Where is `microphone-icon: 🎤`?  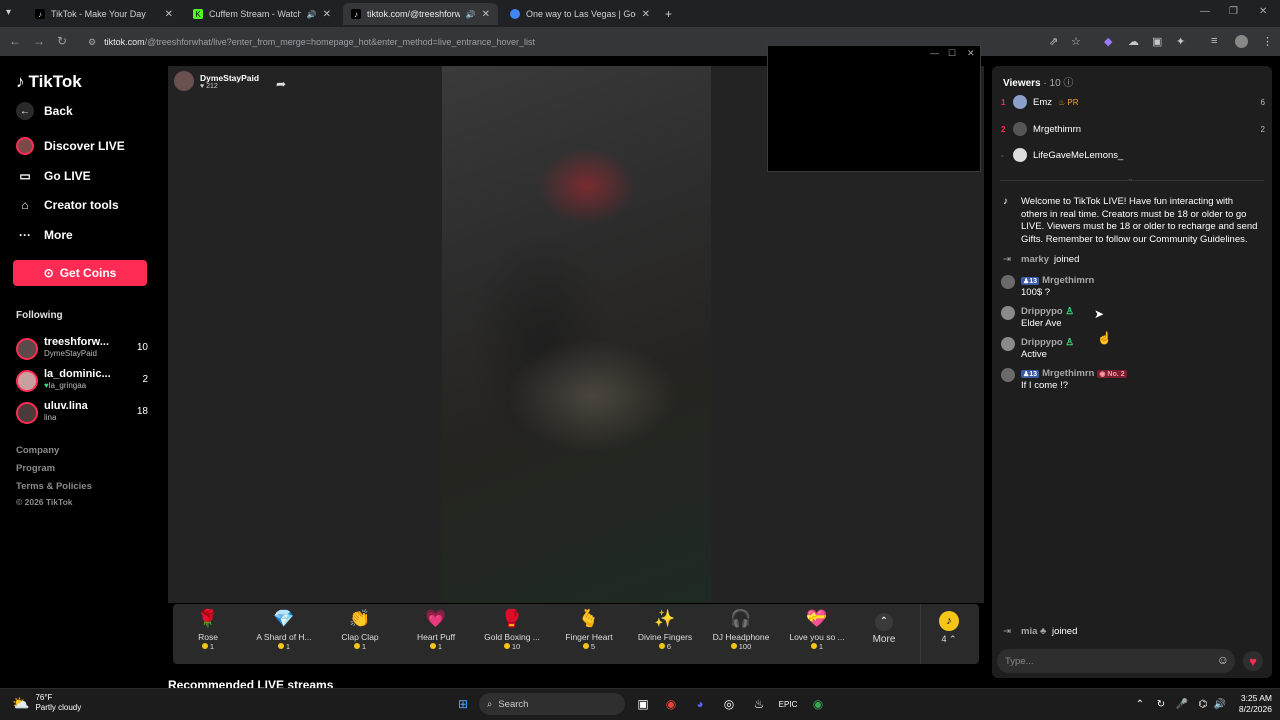
microphone-icon: 🎤 is located at coordinates (1182, 704).